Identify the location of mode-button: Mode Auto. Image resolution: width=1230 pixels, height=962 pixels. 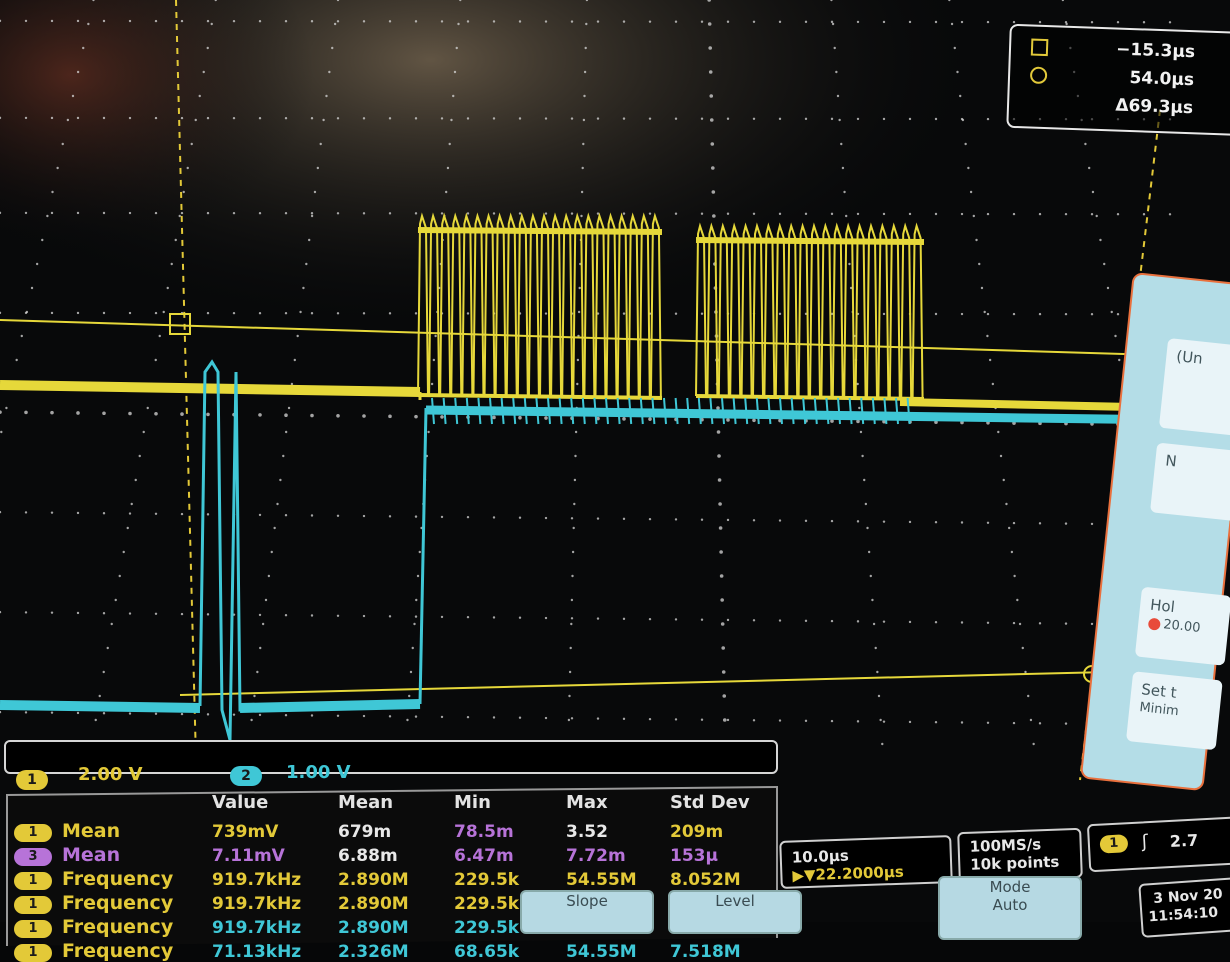
(1010, 908).